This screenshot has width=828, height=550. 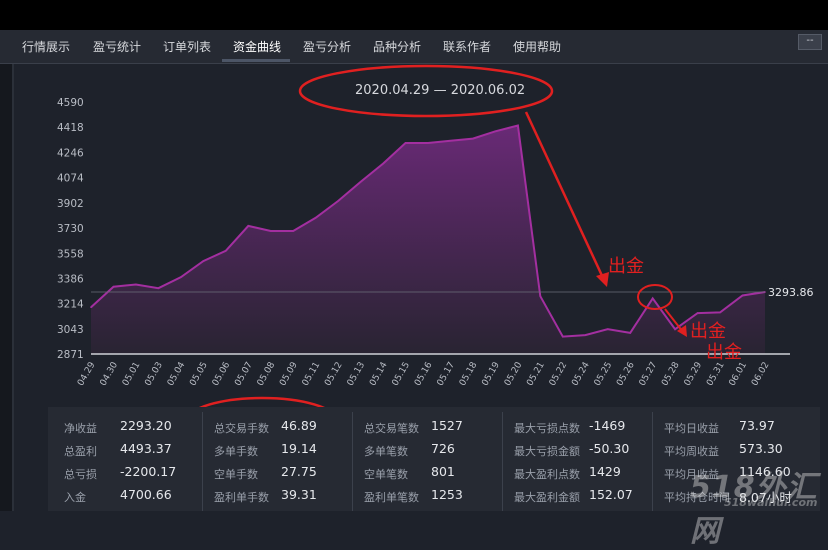 What do you see at coordinates (244, 374) in the screenshot?
I see `x-tick-label: 05.07` at bounding box center [244, 374].